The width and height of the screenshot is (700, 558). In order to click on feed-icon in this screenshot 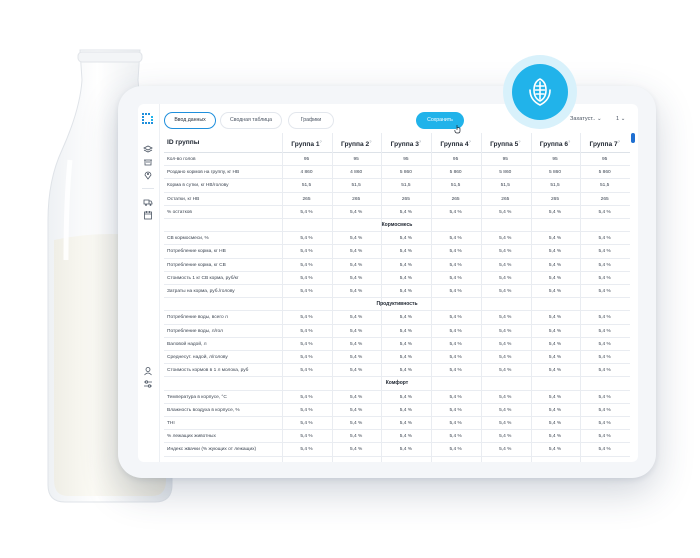, I will do `click(148, 162)`.